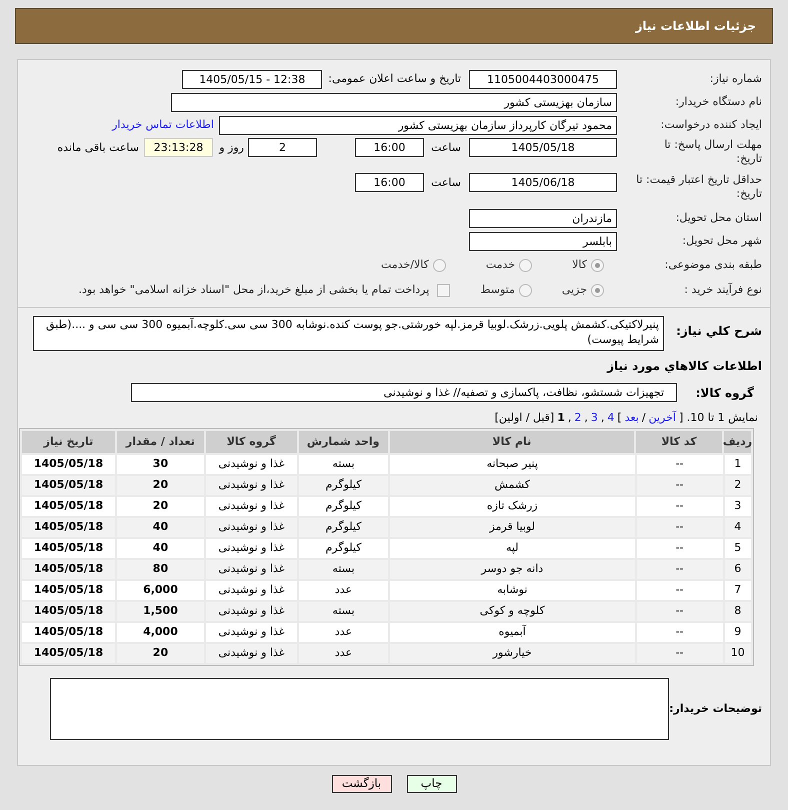 This screenshot has width=788, height=810. What do you see at coordinates (718, 218) in the screenshot?
I see `field-label: استان محل تحویل:` at bounding box center [718, 218].